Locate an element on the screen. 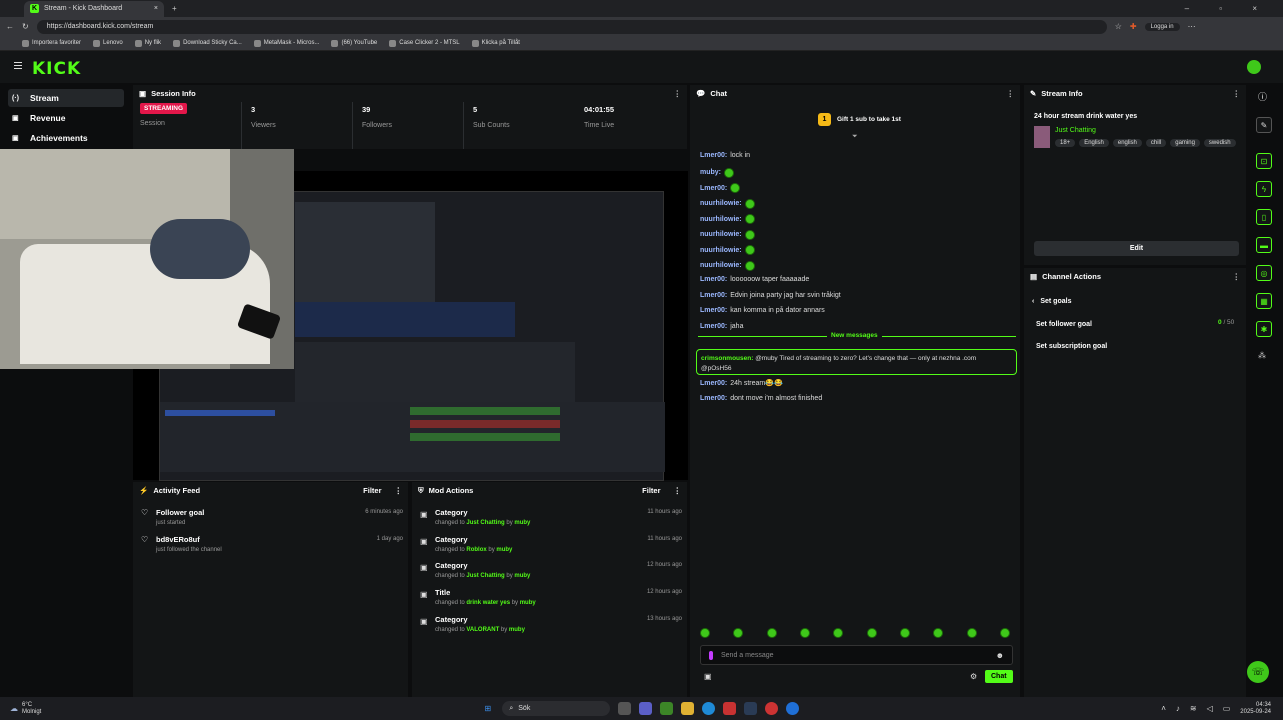 This screenshot has width=1283, height=720. teams-icon is located at coordinates (646, 708).